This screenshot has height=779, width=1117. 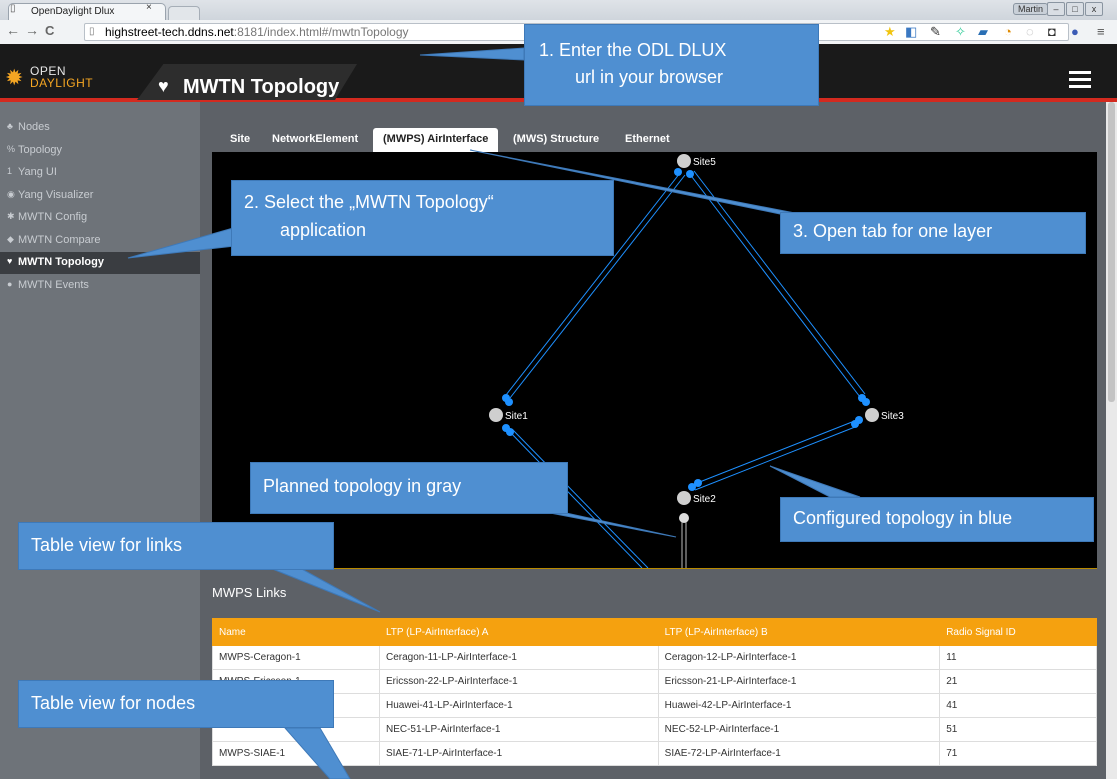 I want to click on callout-enter-url-line2: url in your browser, so click(x=649, y=77).